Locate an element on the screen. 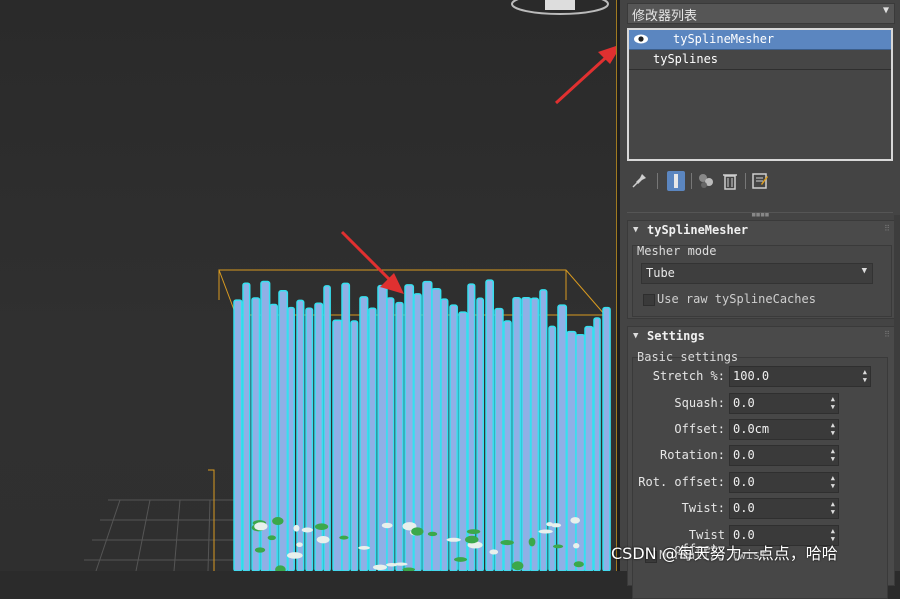 This screenshot has width=900, height=599. param-value: 100.0 is located at coordinates (751, 376).